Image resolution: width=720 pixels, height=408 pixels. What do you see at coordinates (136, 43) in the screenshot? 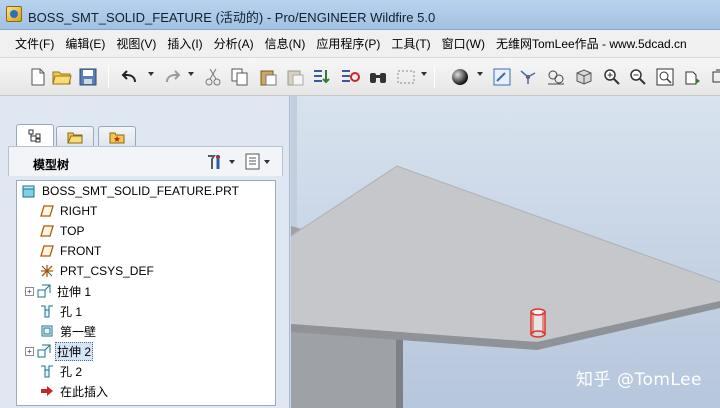
I see `menu-view: 视图(V)` at bounding box center [136, 43].